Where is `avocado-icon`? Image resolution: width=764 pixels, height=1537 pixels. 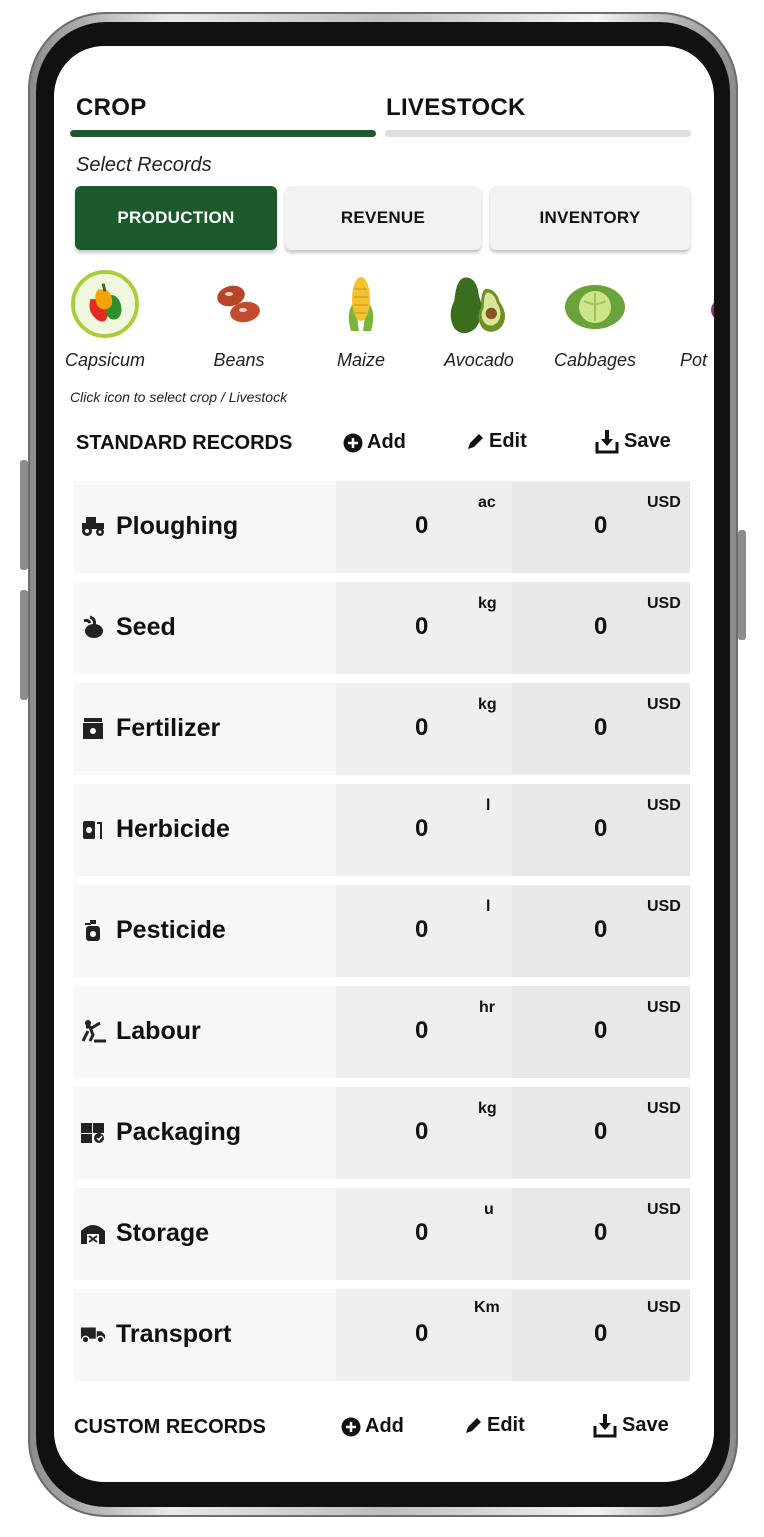
avocado-icon is located at coordinates (479, 304).